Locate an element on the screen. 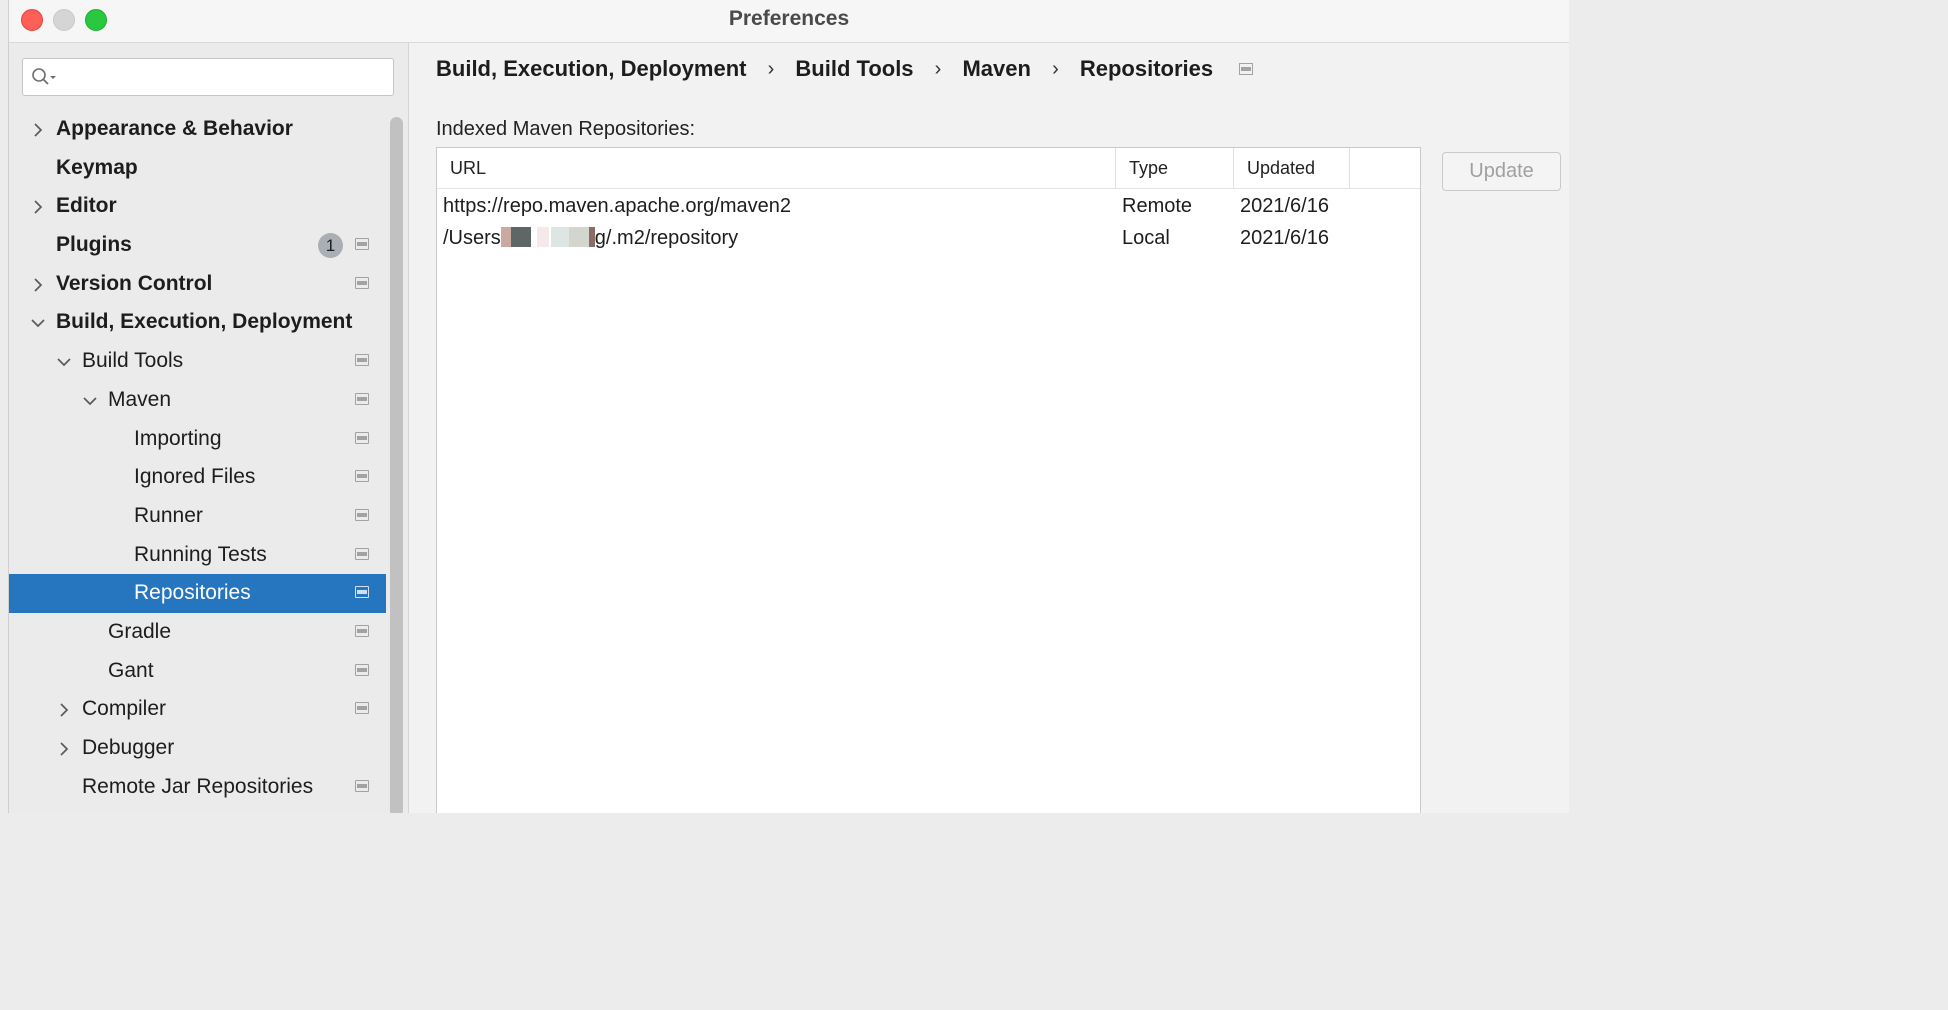  sidebar-item-ignored-files: Ignored Files is located at coordinates (197, 477).